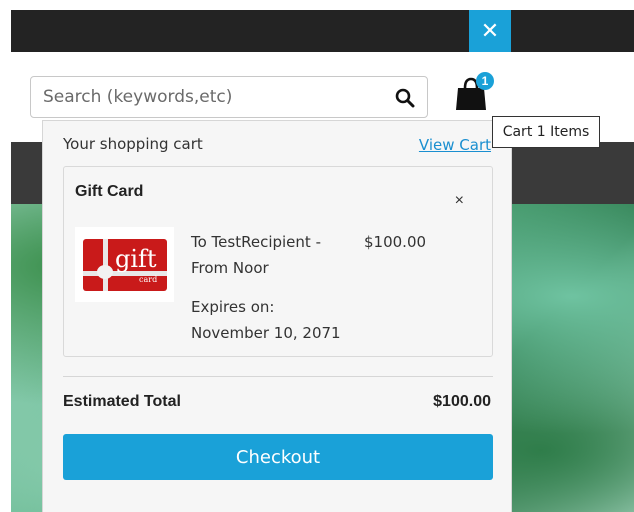 The width and height of the screenshot is (634, 512). I want to click on top-bar, so click(322, 31).